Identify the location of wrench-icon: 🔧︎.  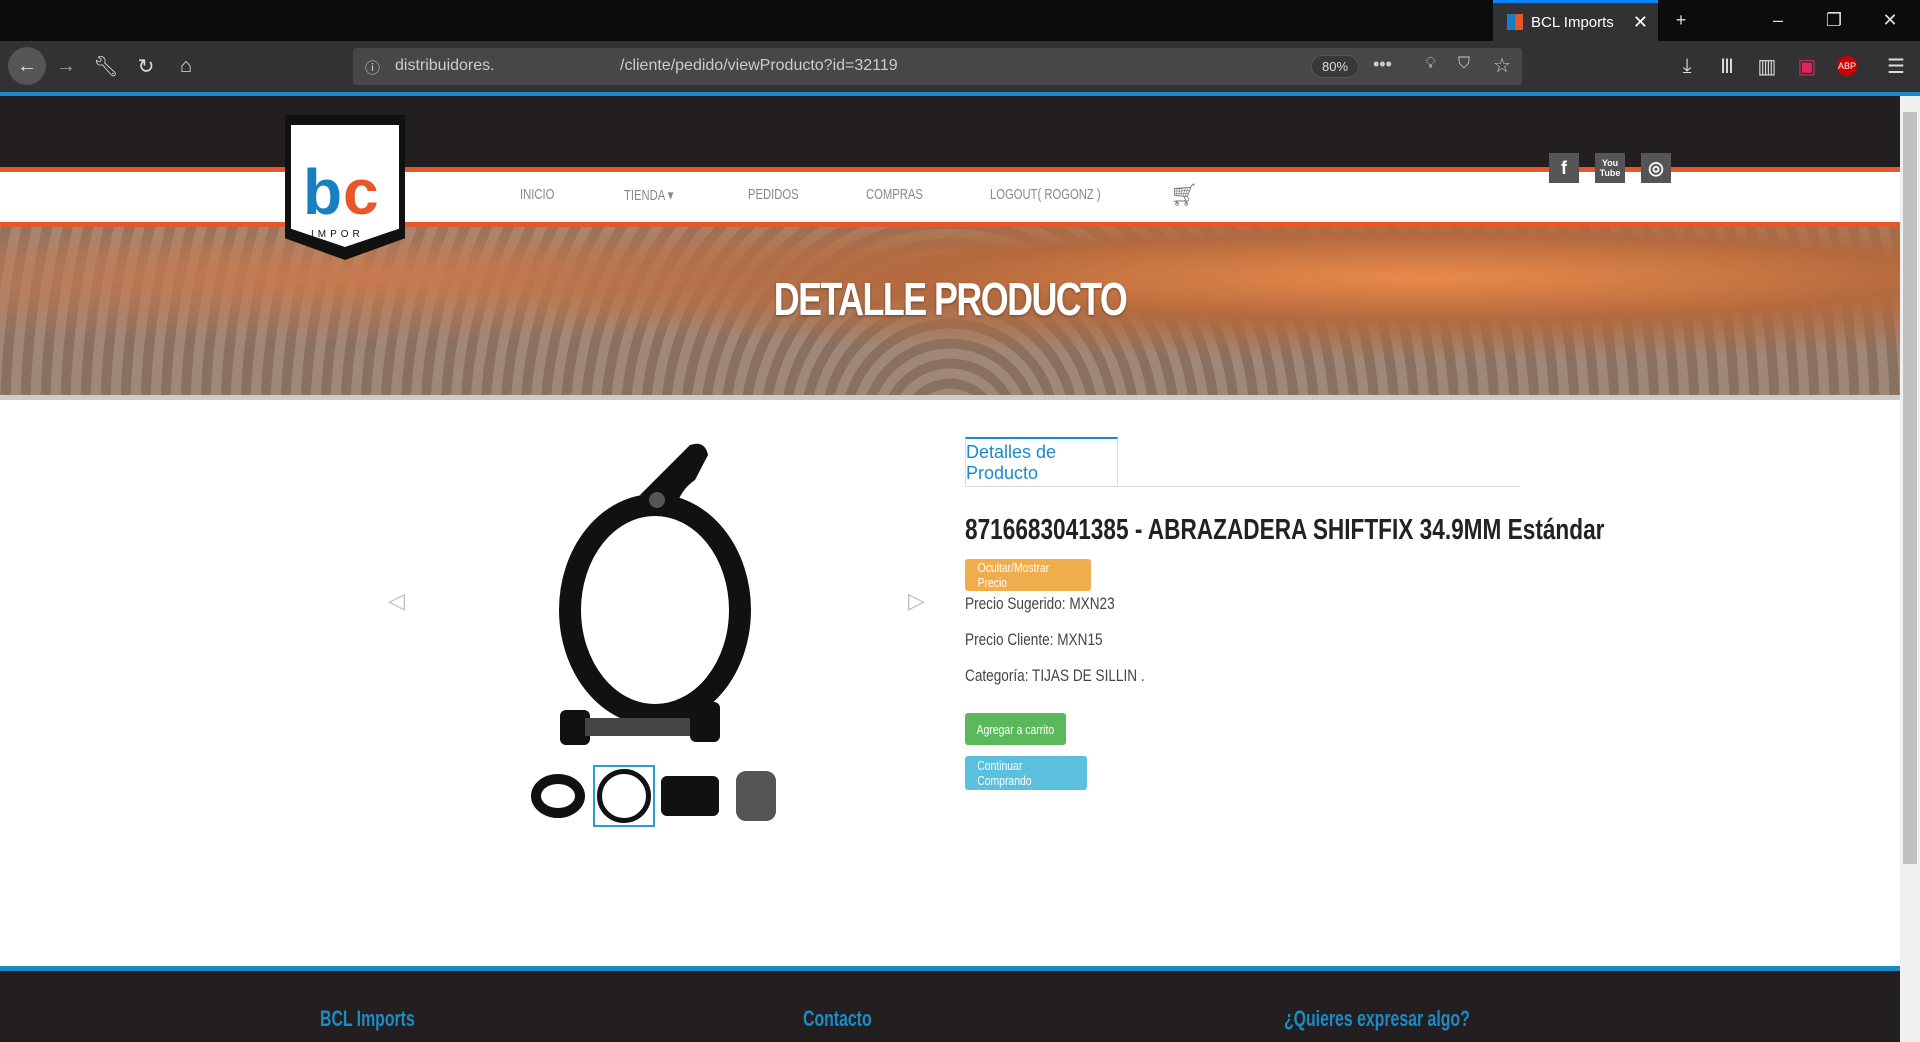
(106, 66).